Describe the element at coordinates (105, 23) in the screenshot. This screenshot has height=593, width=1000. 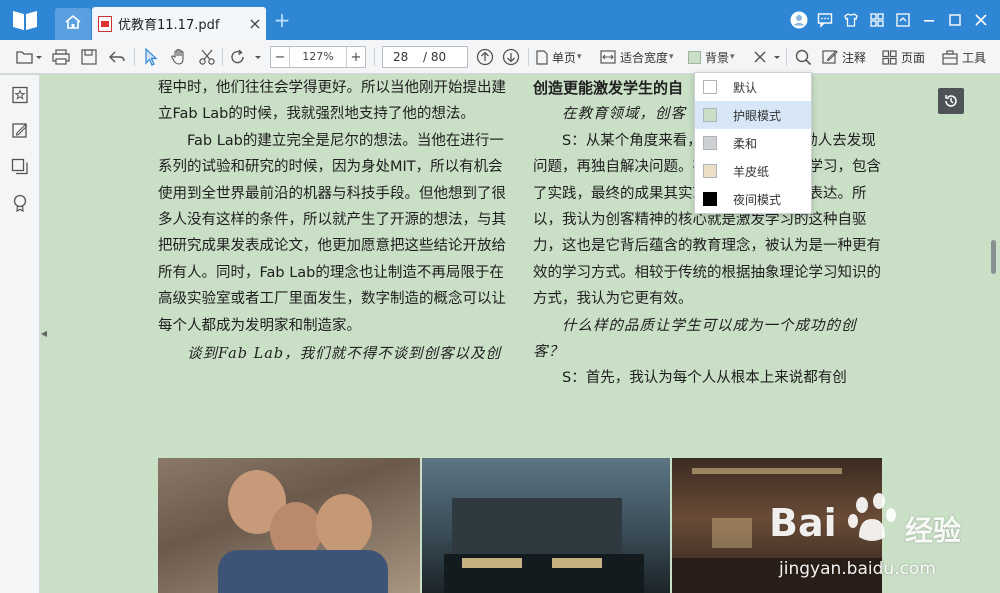
I see `pdf-file-icon` at that location.